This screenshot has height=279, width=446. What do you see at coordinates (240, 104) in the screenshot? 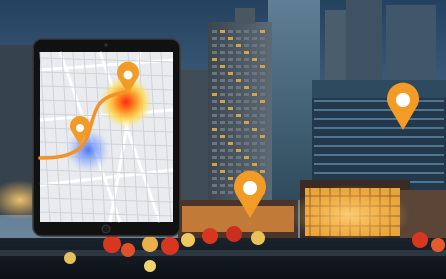
I see `central-tower` at bounding box center [240, 104].